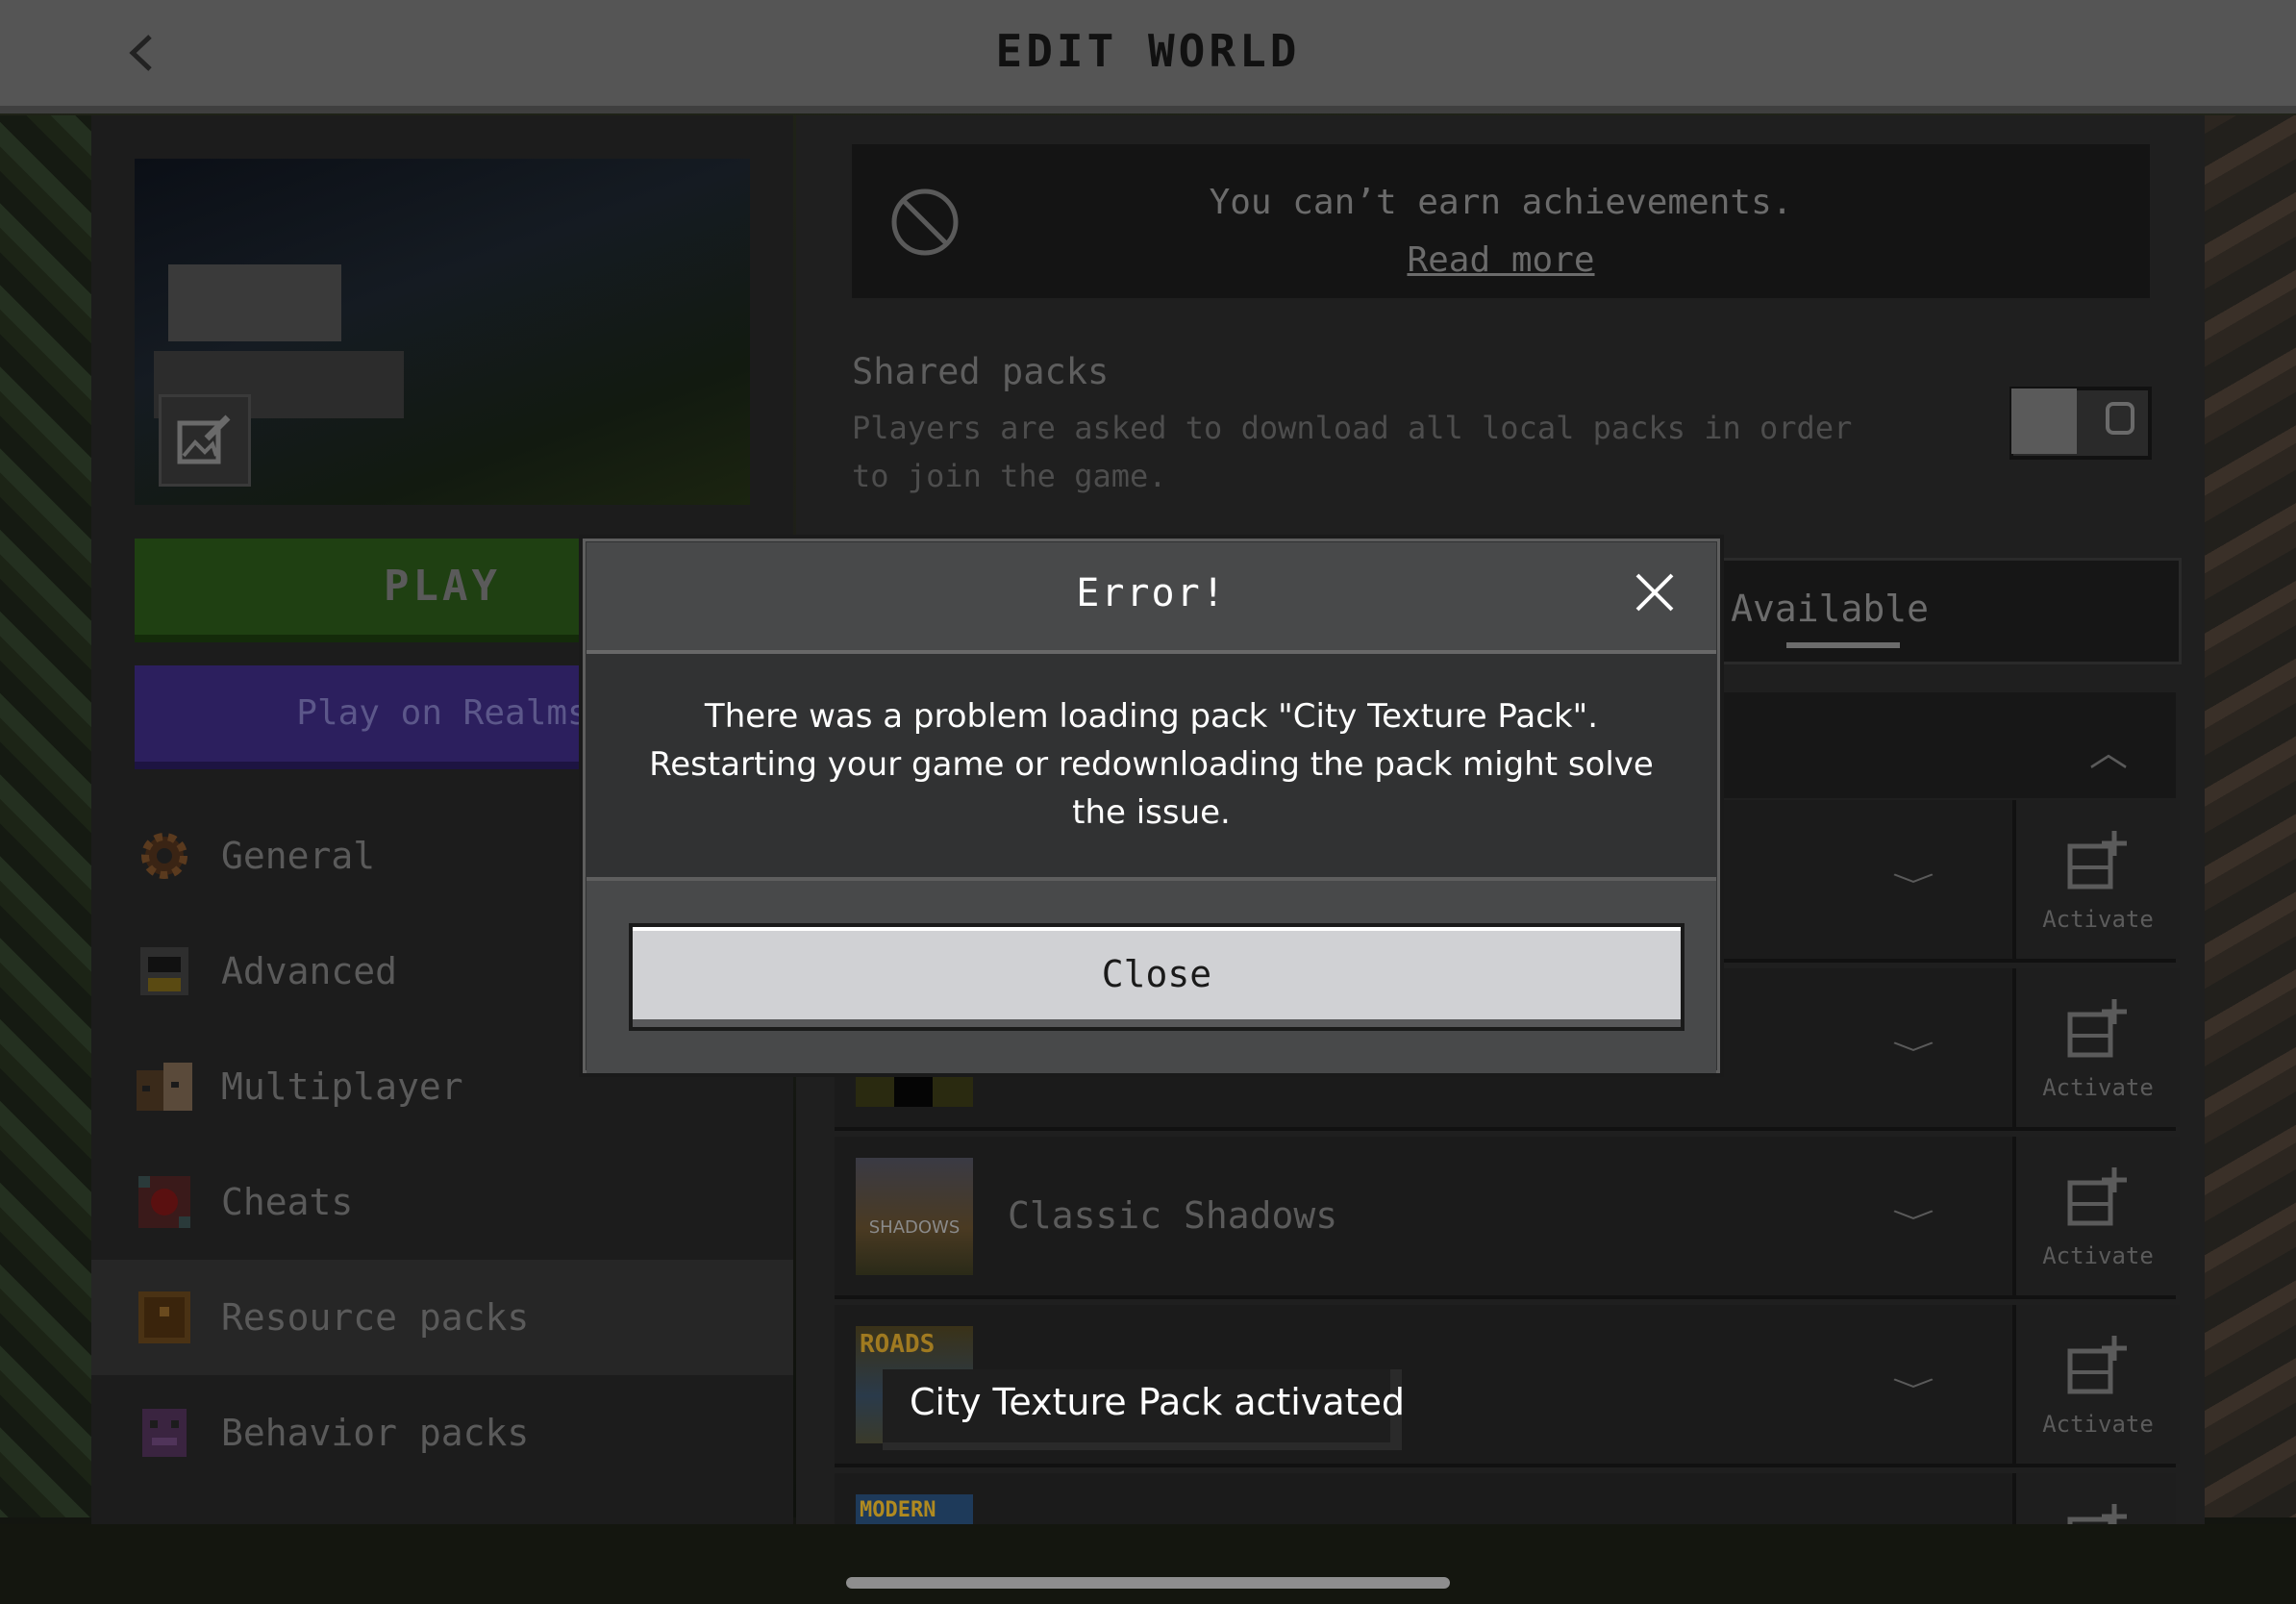 This screenshot has height=1604, width=2296. I want to click on toast-text: City Texture Pack activated, so click(1158, 1402).